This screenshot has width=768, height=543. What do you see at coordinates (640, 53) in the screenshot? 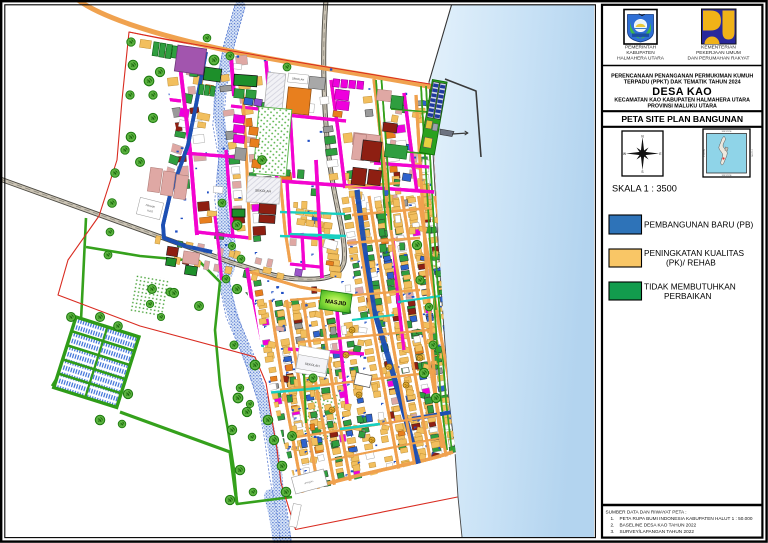
I see `svg-text: KABUPATEN` at bounding box center [640, 53].